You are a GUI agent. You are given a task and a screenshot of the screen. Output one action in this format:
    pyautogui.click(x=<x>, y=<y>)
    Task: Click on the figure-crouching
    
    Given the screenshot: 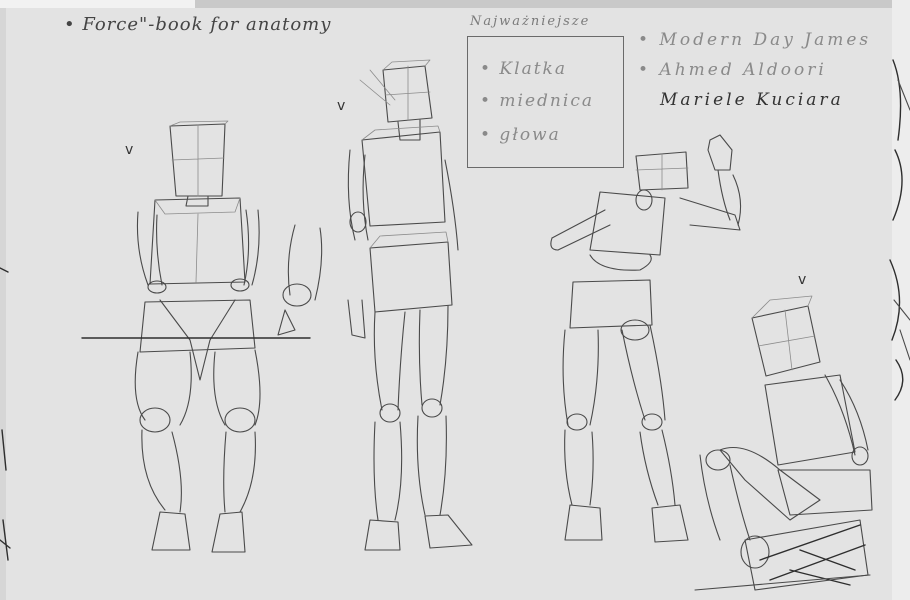 What is the action you would take?
    pyautogui.click(x=783, y=443)
    